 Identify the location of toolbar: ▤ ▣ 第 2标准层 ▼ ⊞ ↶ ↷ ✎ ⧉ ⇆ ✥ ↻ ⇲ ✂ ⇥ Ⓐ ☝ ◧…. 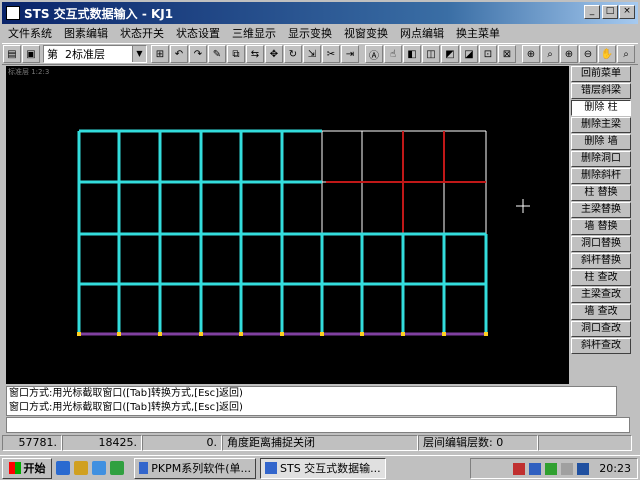
(320, 54).